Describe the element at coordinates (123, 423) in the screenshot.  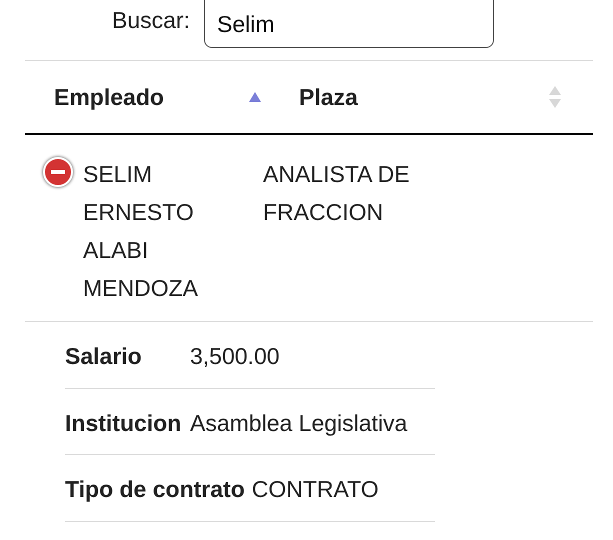
I see `detail-label: Institucion` at that location.